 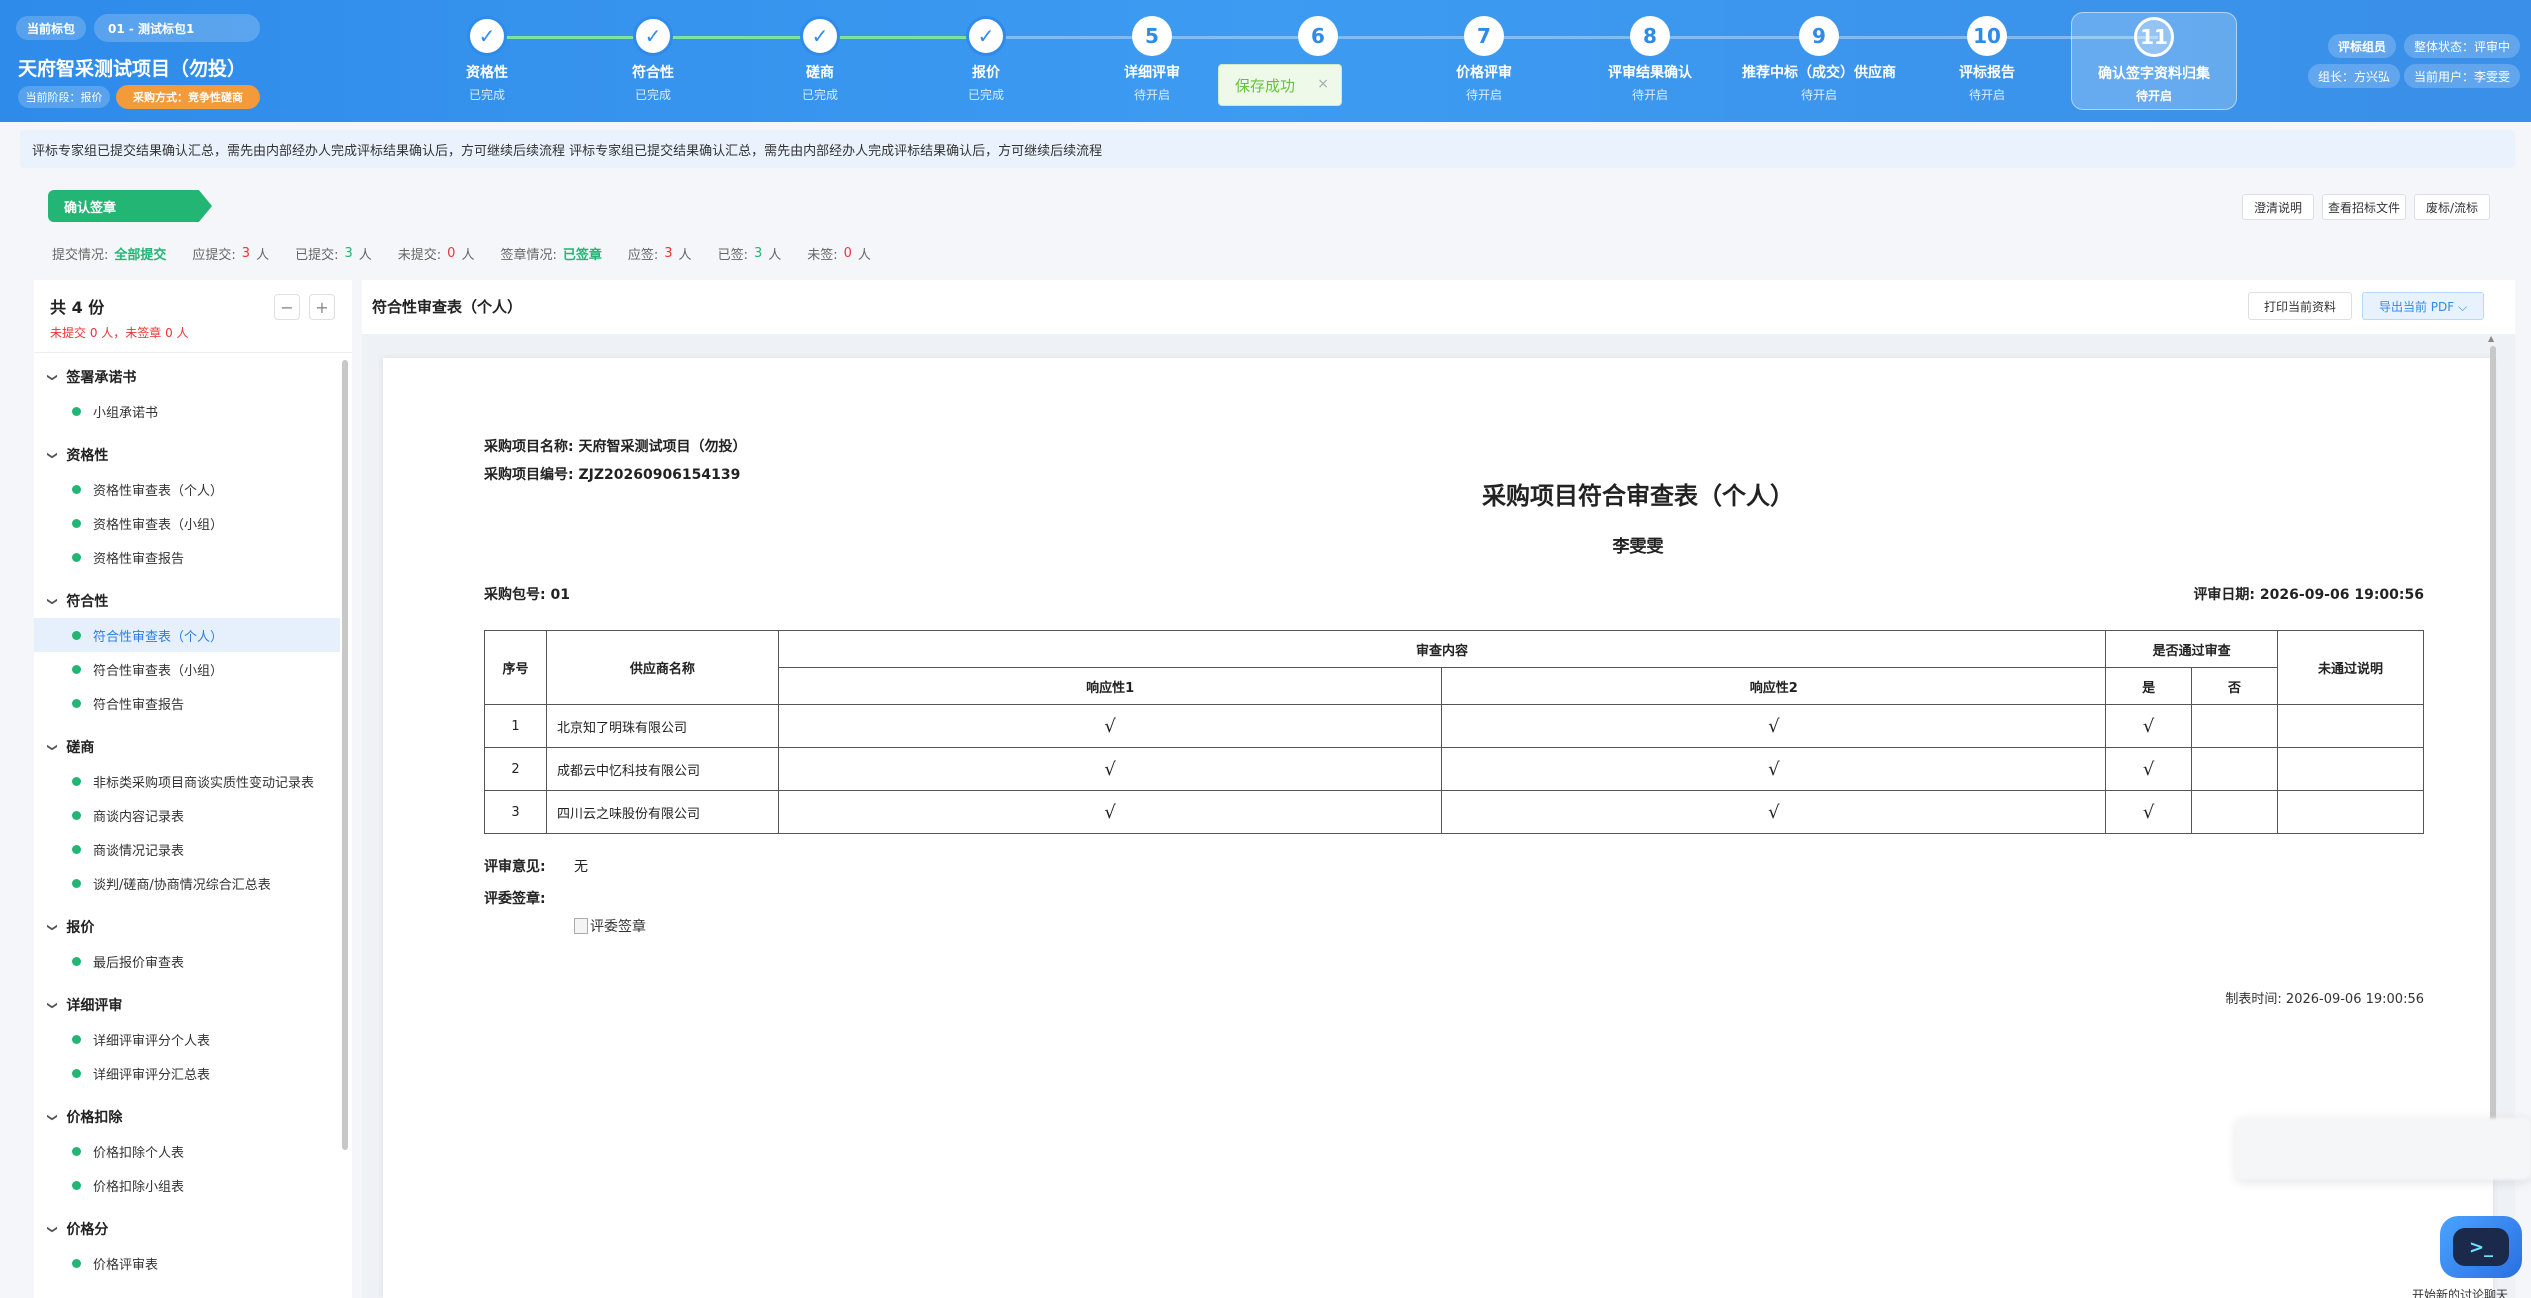 I want to click on expand-all-button: +, so click(x=322, y=307).